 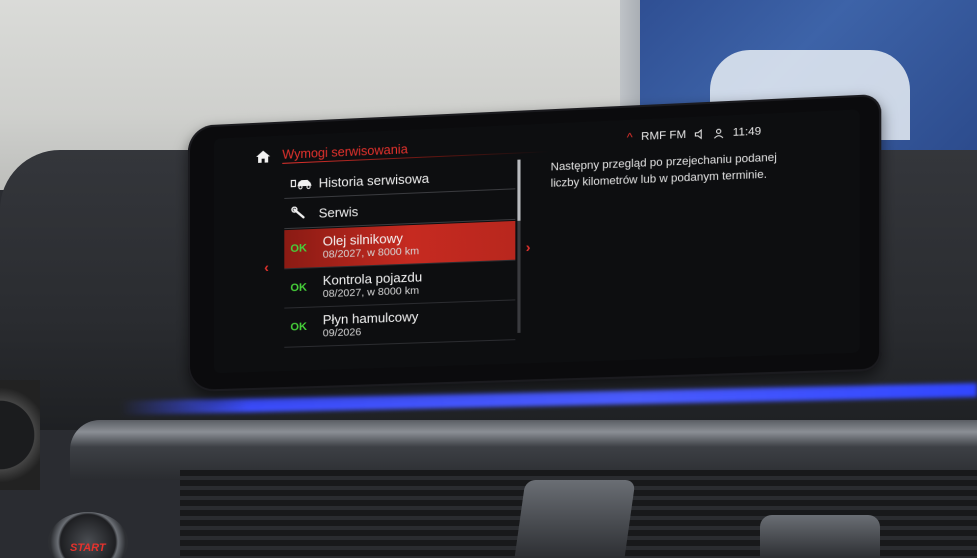 What do you see at coordinates (747, 132) in the screenshot?
I see `clock: 11:49` at bounding box center [747, 132].